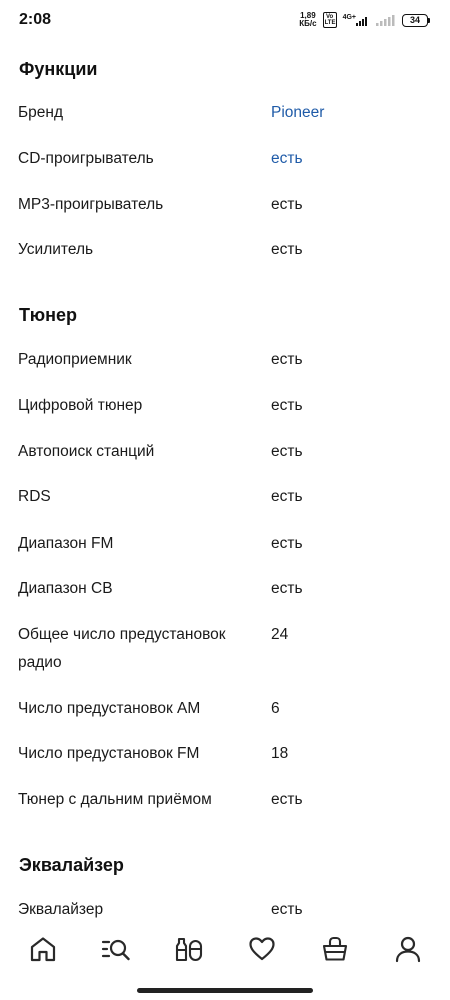 The width and height of the screenshot is (450, 1000). What do you see at coordinates (280, 753) in the screenshot?
I see `spec-value: 18` at bounding box center [280, 753].